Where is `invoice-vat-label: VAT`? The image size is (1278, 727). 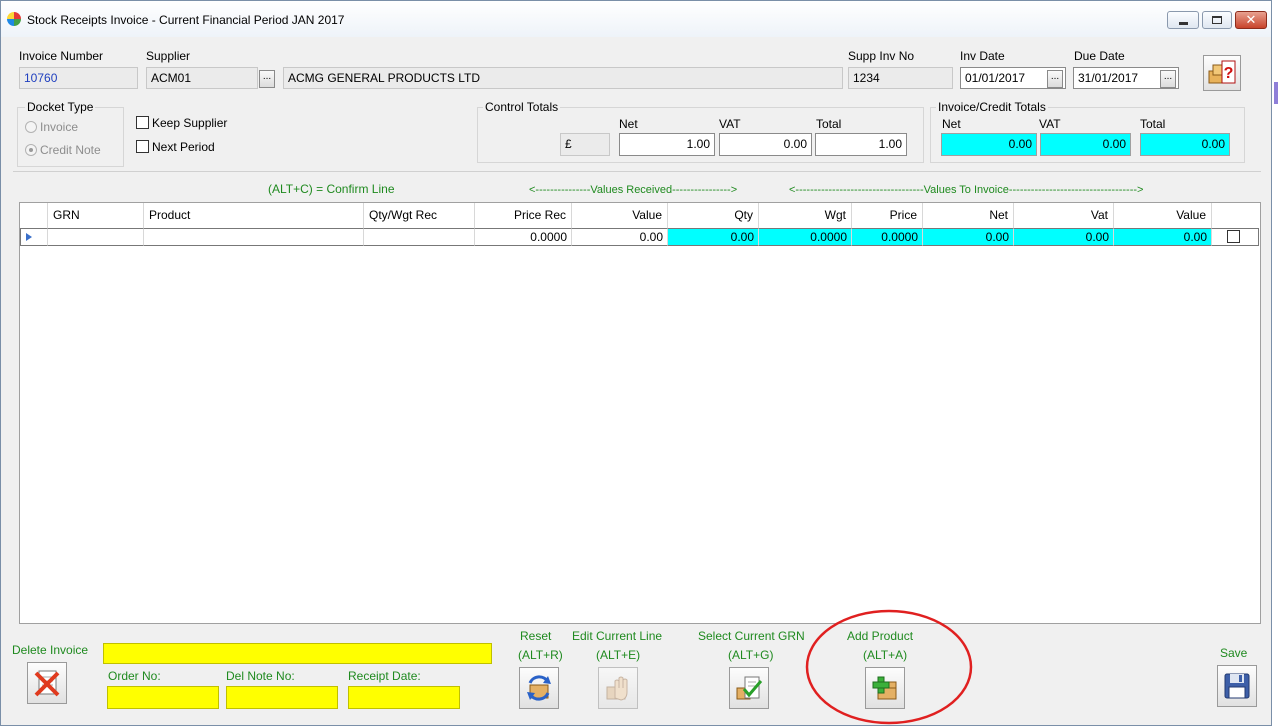
invoice-vat-label: VAT is located at coordinates (1050, 124).